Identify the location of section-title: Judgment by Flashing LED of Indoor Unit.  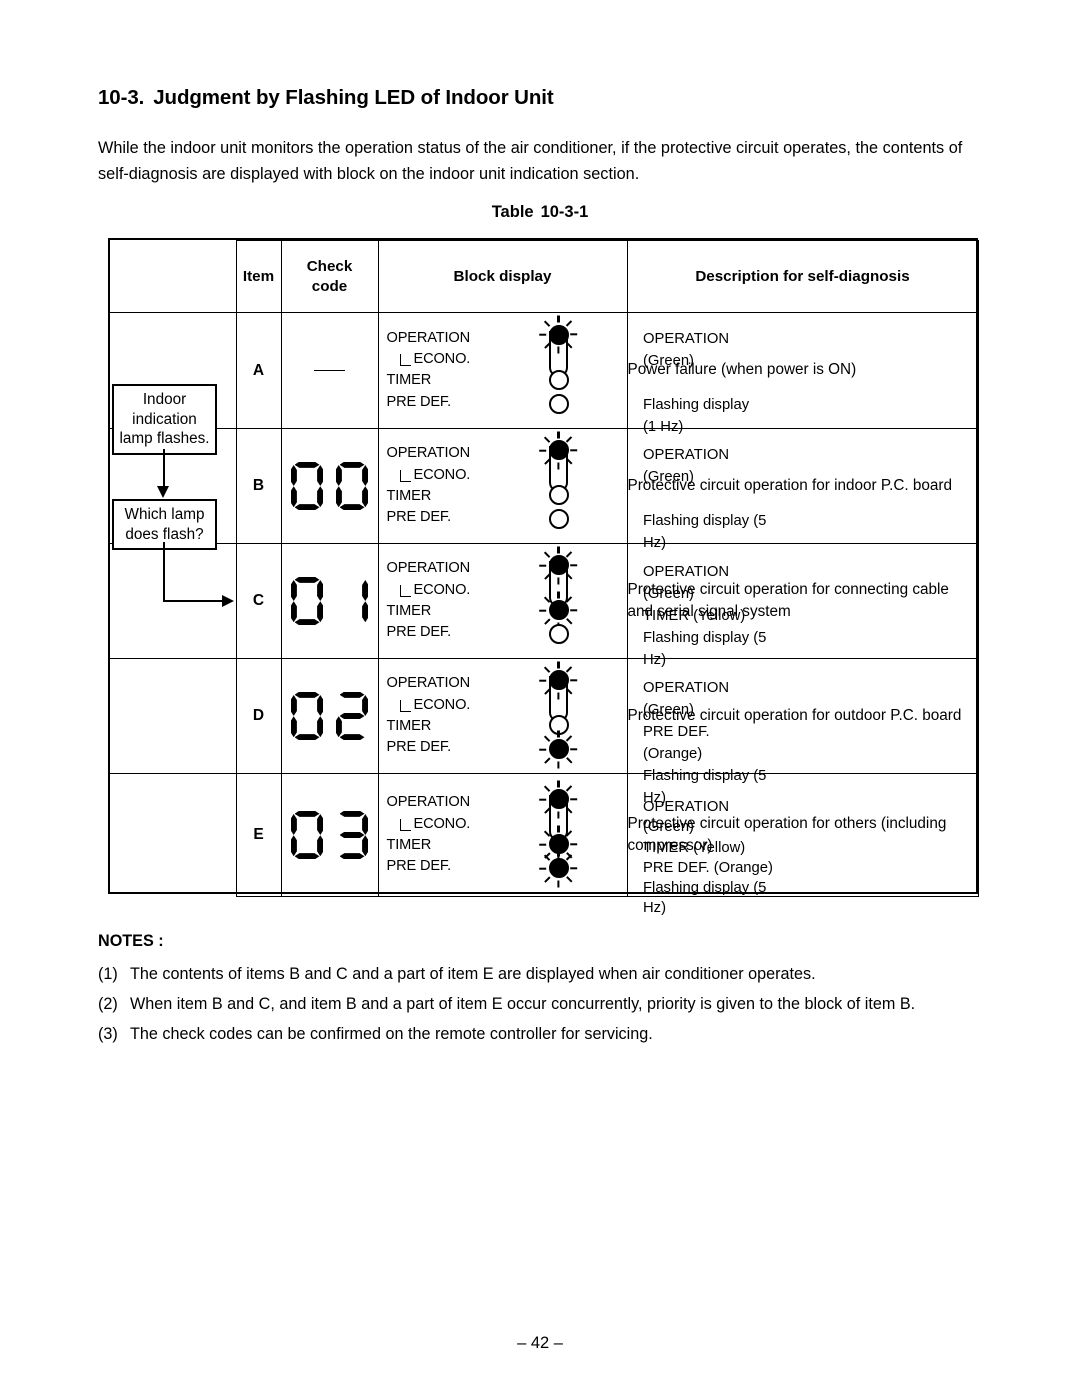
(353, 97).